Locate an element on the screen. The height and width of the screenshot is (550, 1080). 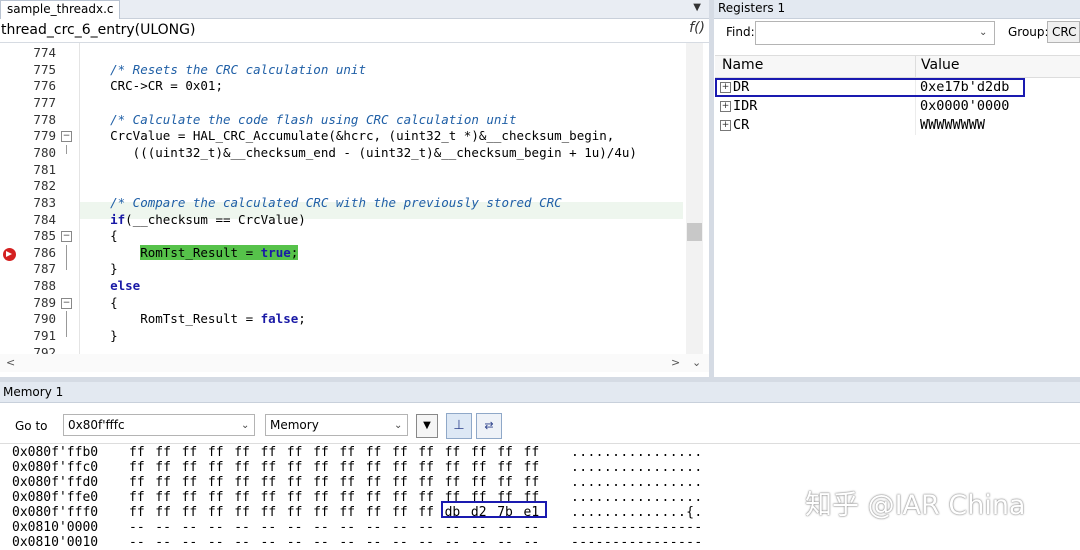
group-select: CRC is located at coordinates (1063, 32).